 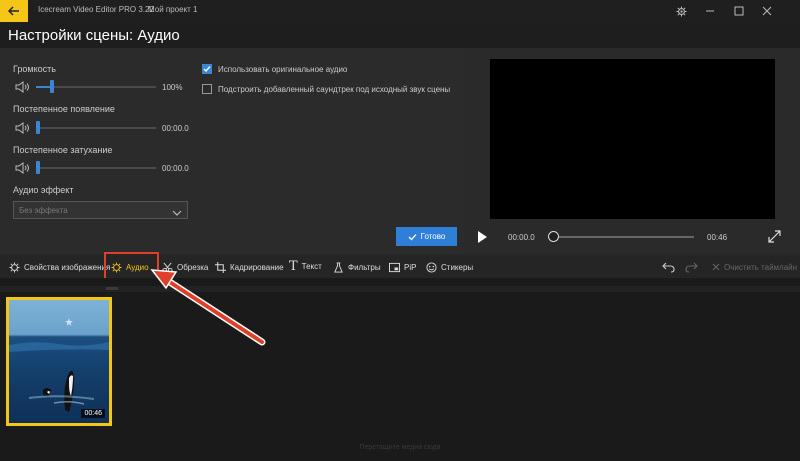 I want to click on audio-effect-label: Аудио эффект, so click(x=43, y=190).